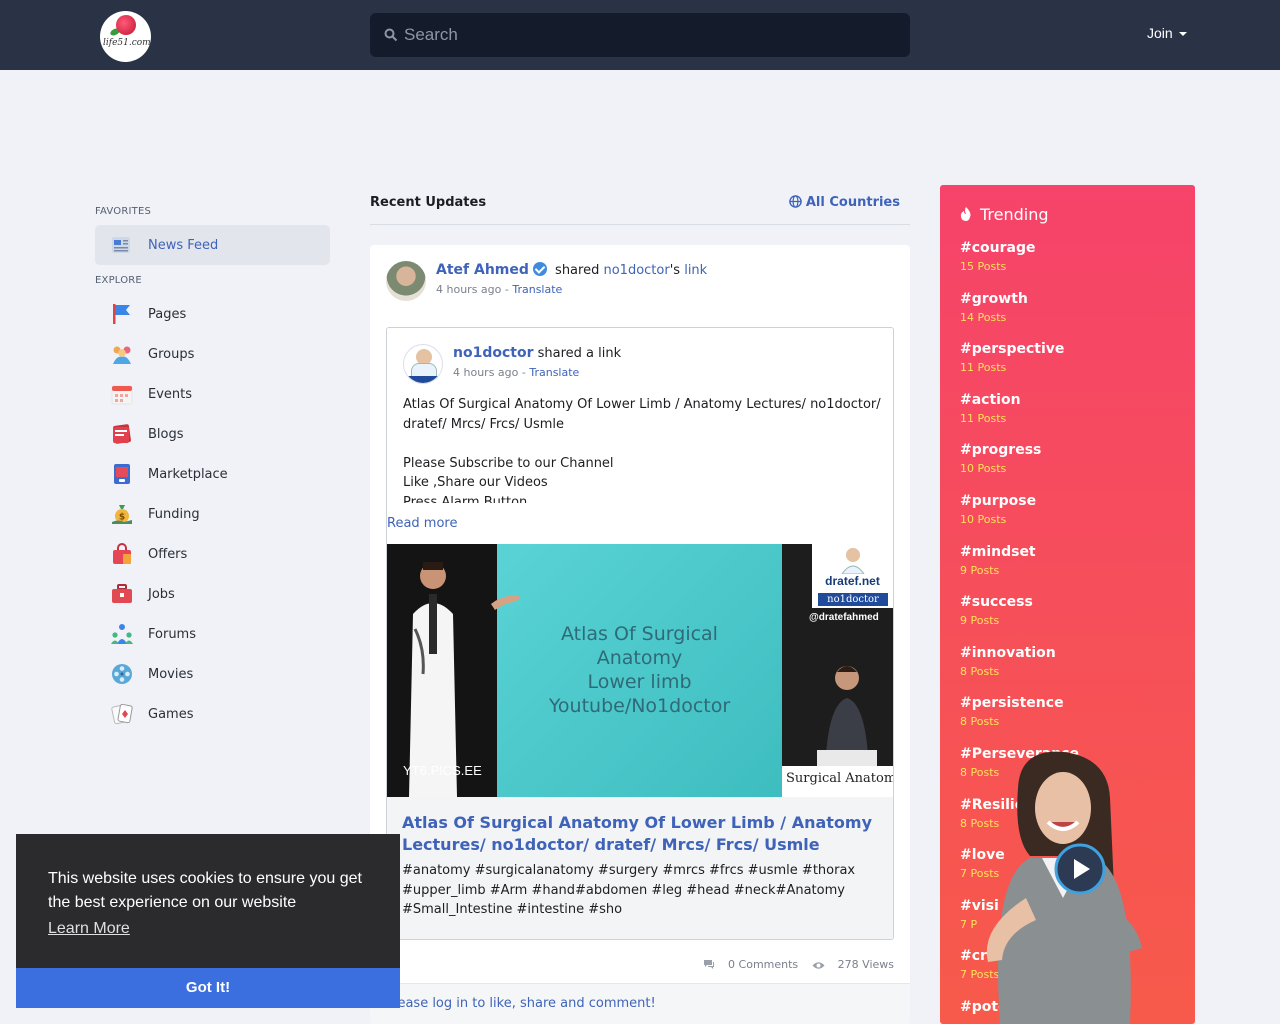  I want to click on sidebar-item-label: Groups, so click(171, 354).